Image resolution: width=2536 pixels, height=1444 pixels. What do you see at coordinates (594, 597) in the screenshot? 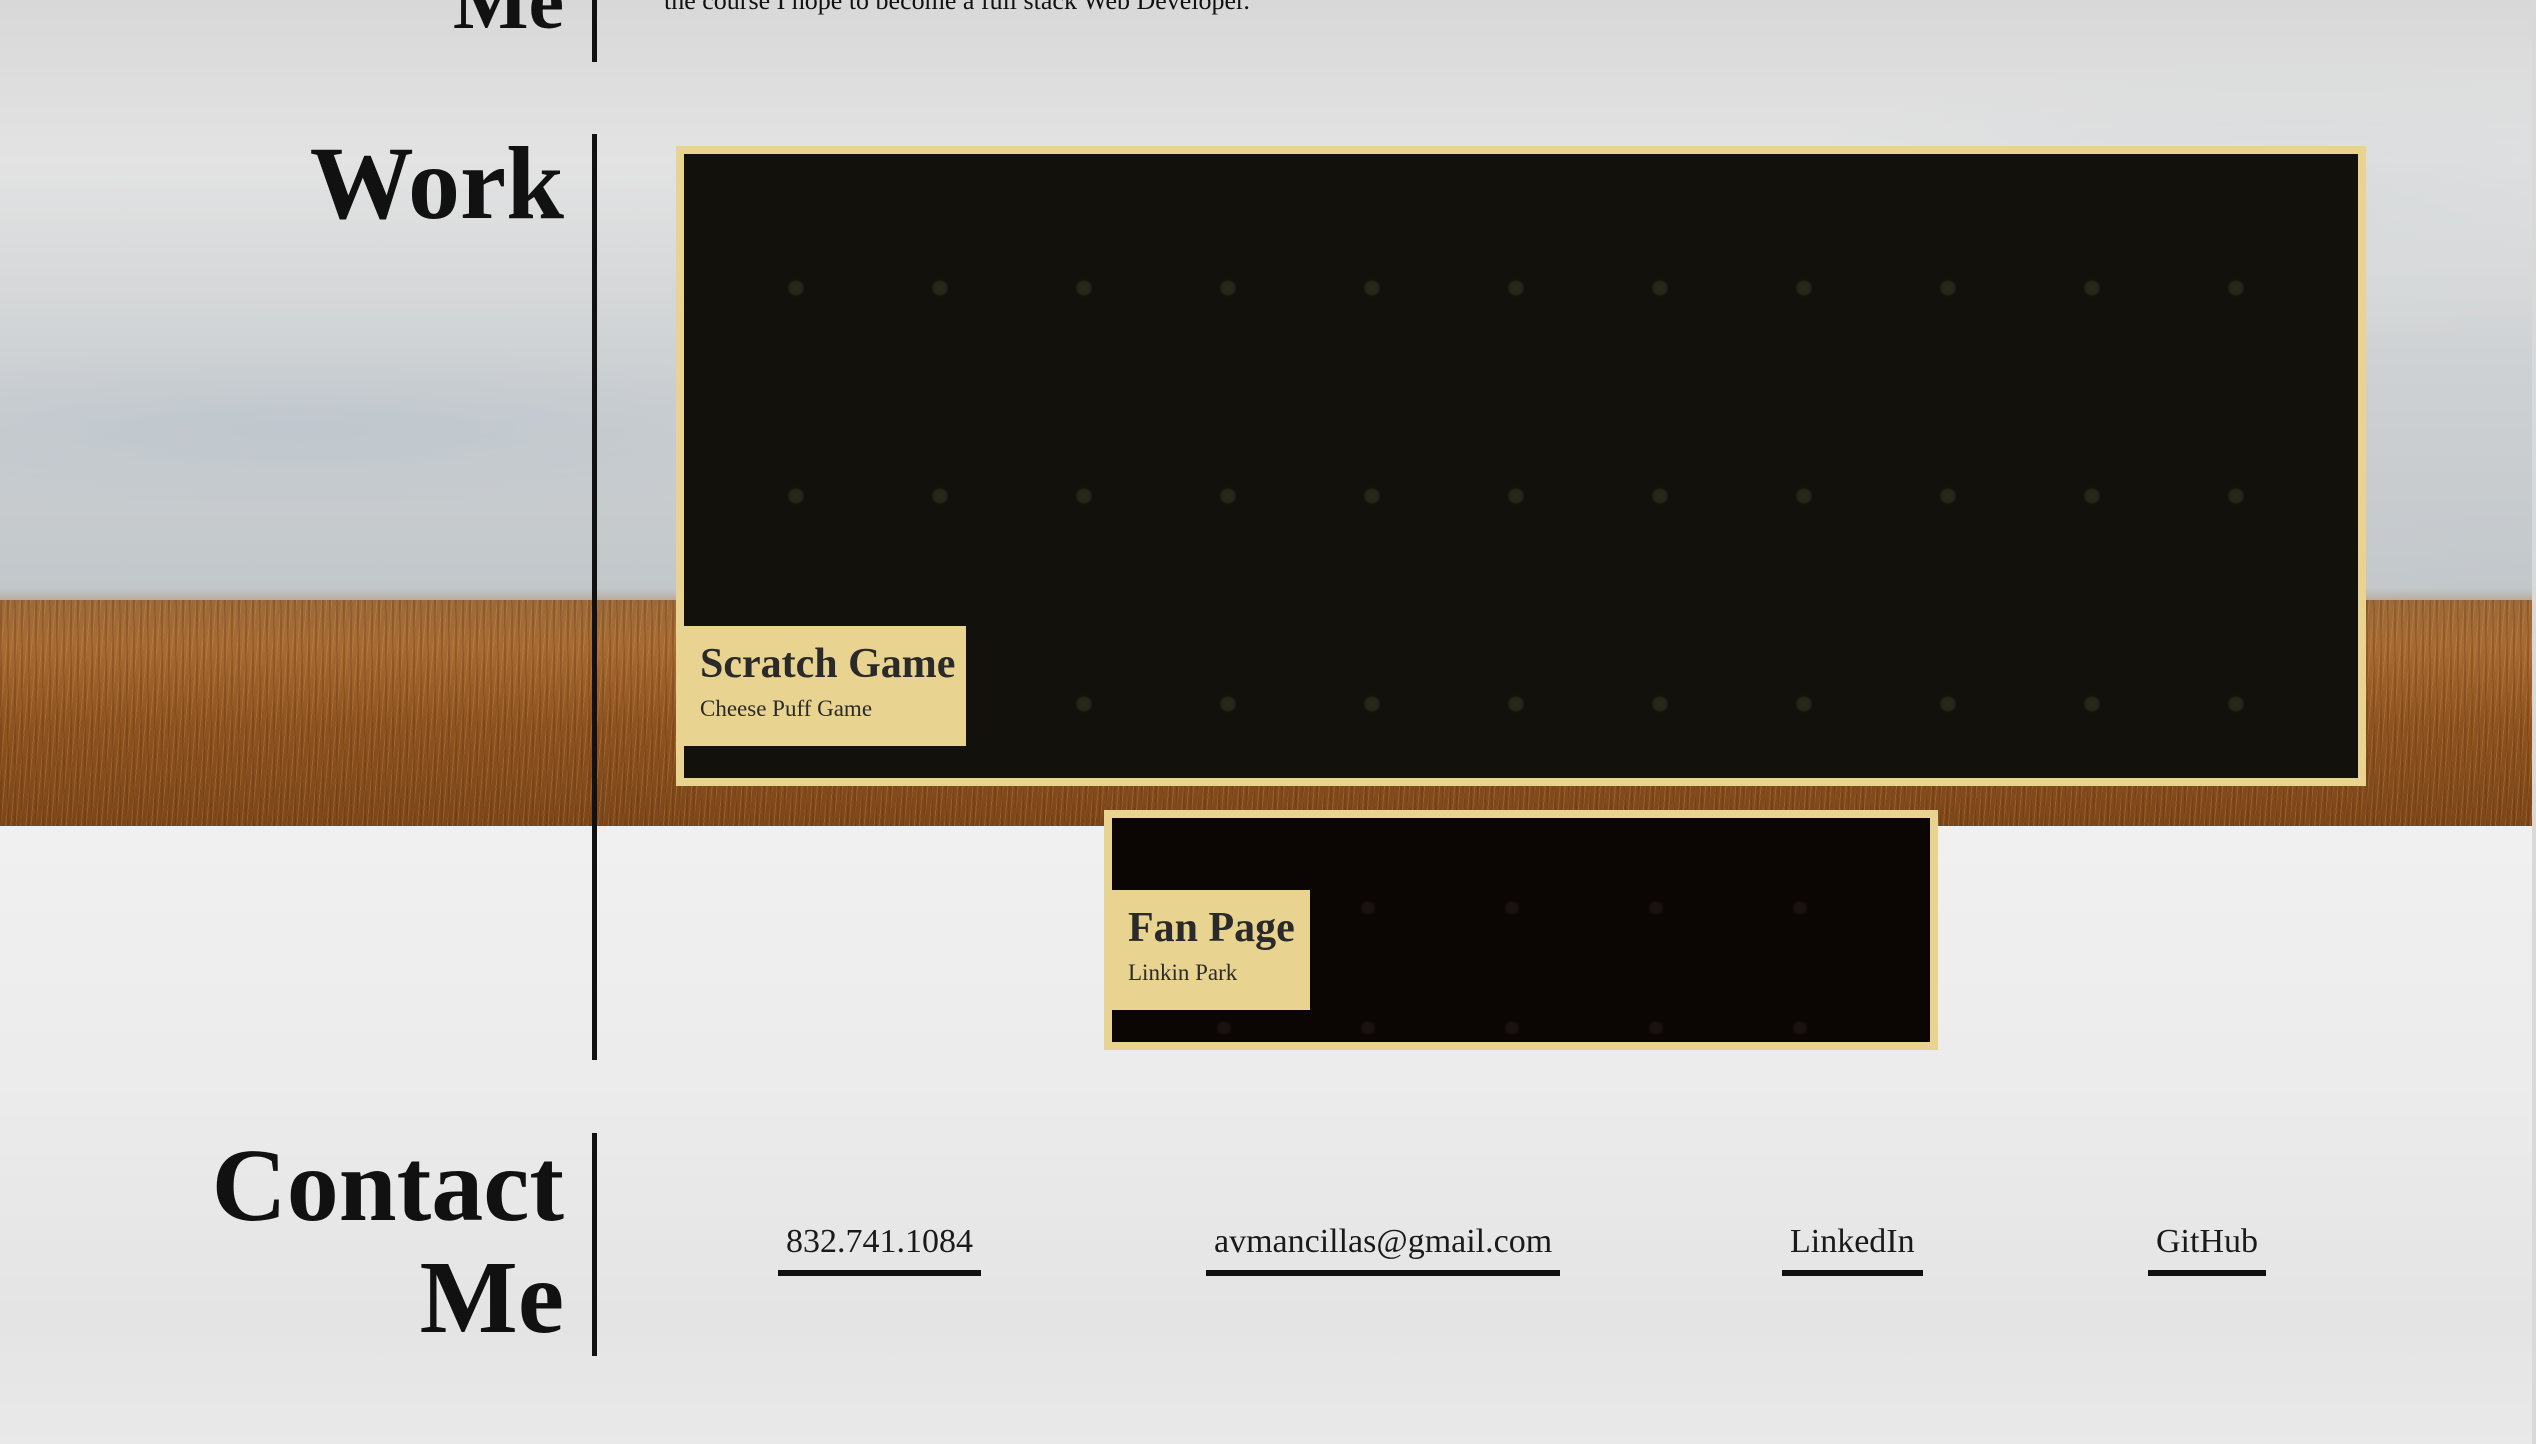
I see `work-divider` at bounding box center [594, 597].